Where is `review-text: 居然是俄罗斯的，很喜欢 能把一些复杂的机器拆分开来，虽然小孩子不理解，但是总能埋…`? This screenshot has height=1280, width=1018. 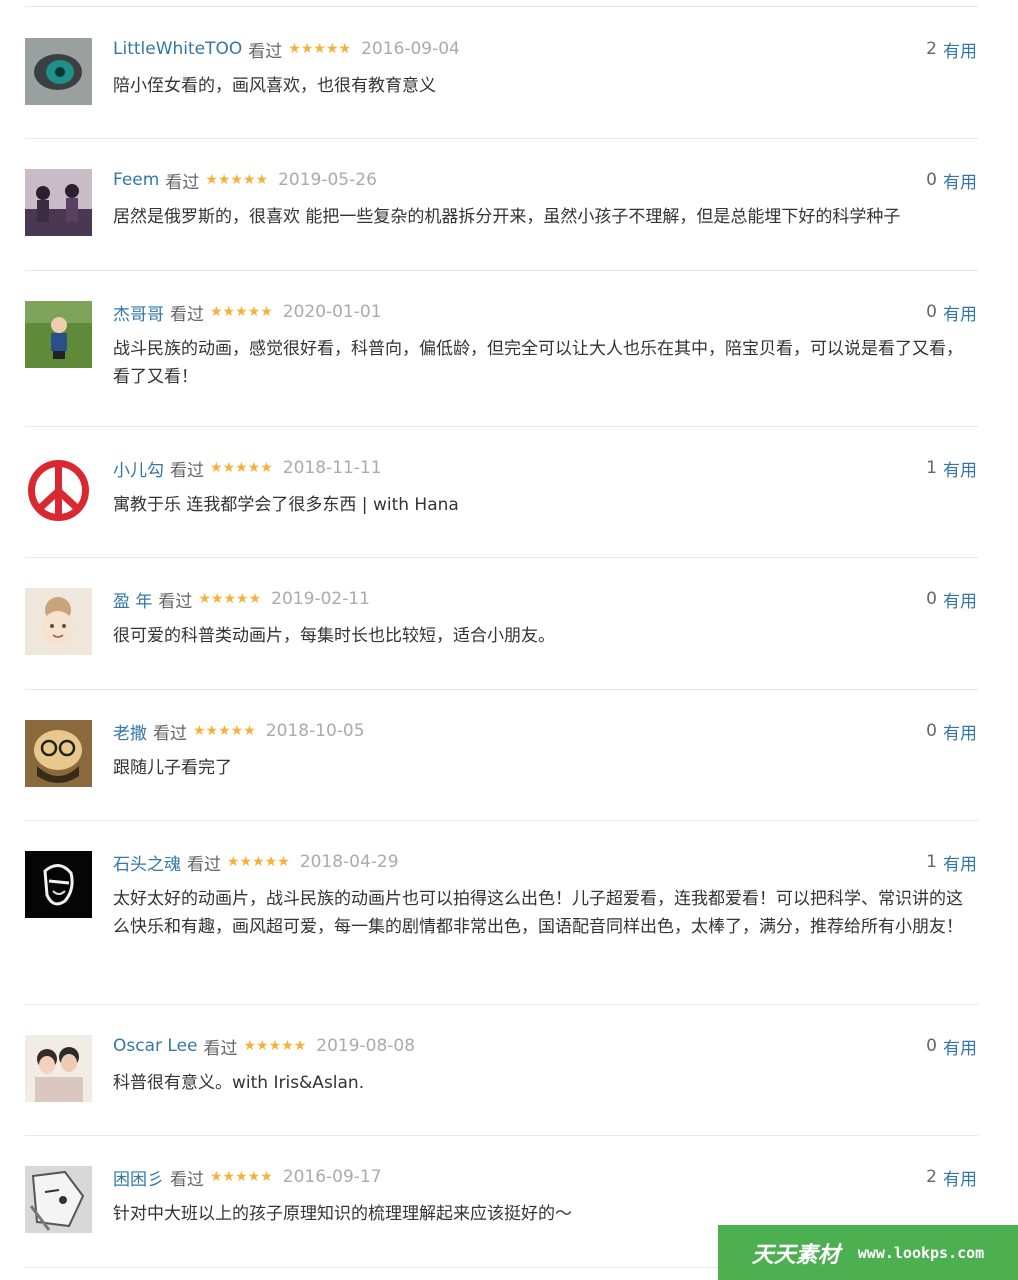
review-text: 居然是俄罗斯的，很喜欢 能把一些复杂的机器拆分开来，虽然小孩子不理解，但是总能埋… is located at coordinates (507, 217).